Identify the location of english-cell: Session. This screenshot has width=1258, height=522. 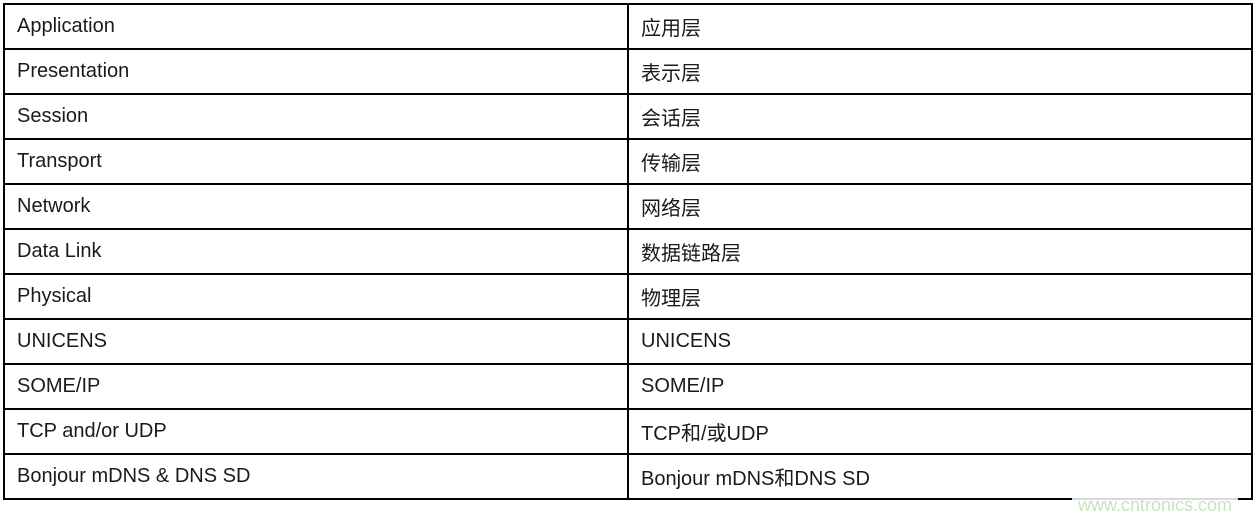
(316, 116).